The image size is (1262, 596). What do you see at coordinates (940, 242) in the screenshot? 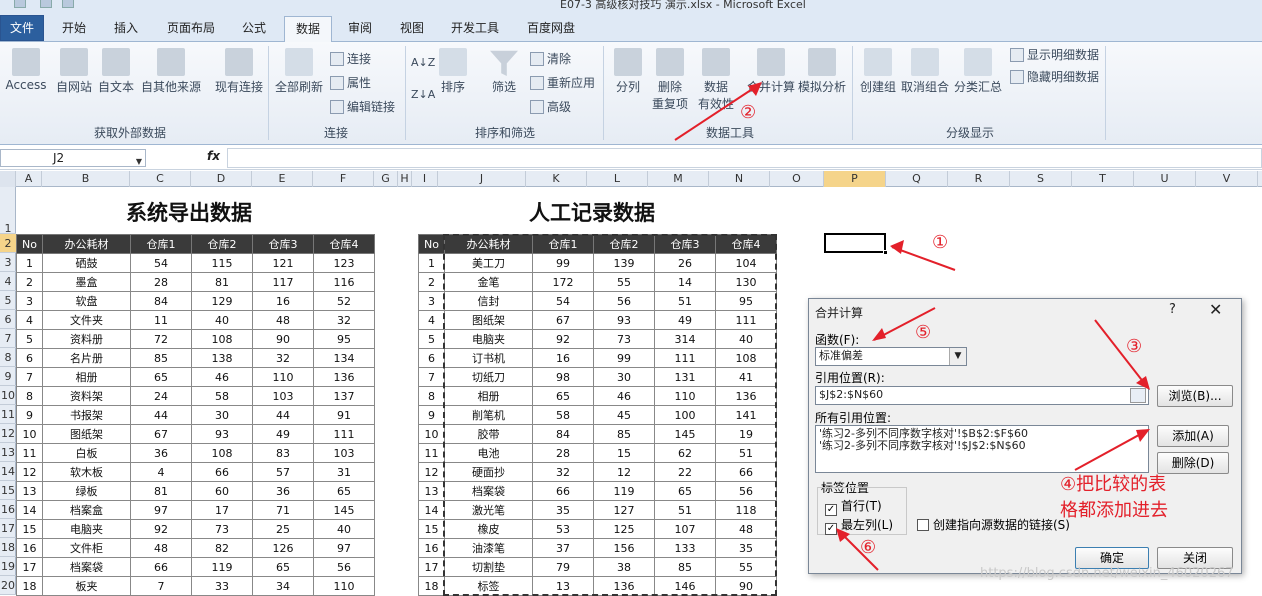
I see `annotation-1: ①` at bounding box center [940, 242].